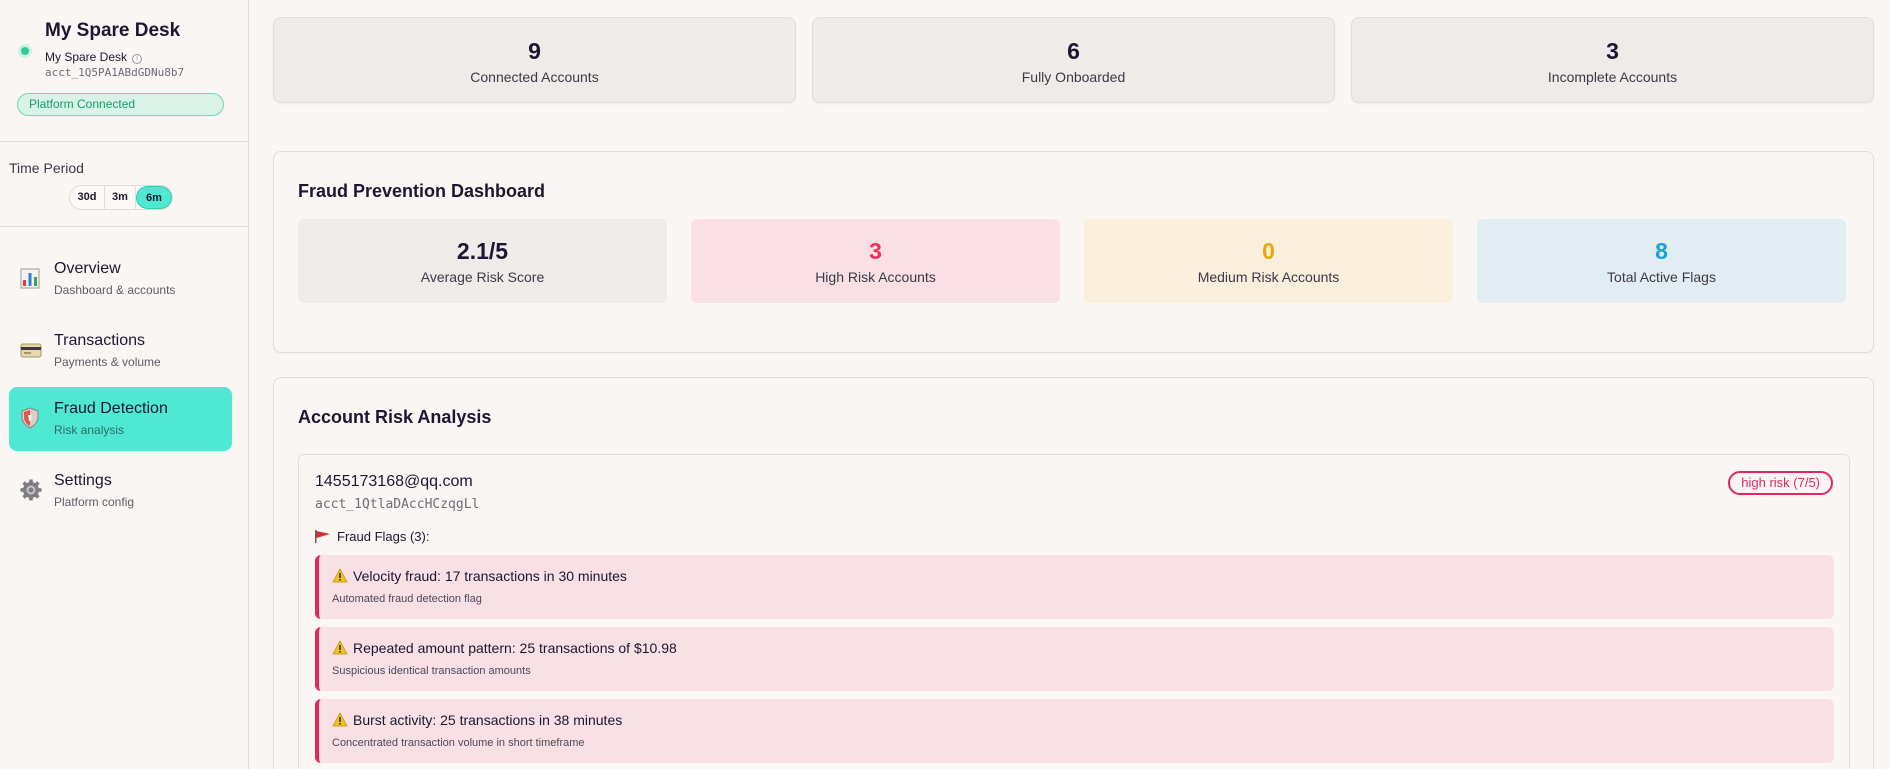  What do you see at coordinates (1268, 251) in the screenshot?
I see `fraud-card-value: 0` at bounding box center [1268, 251].